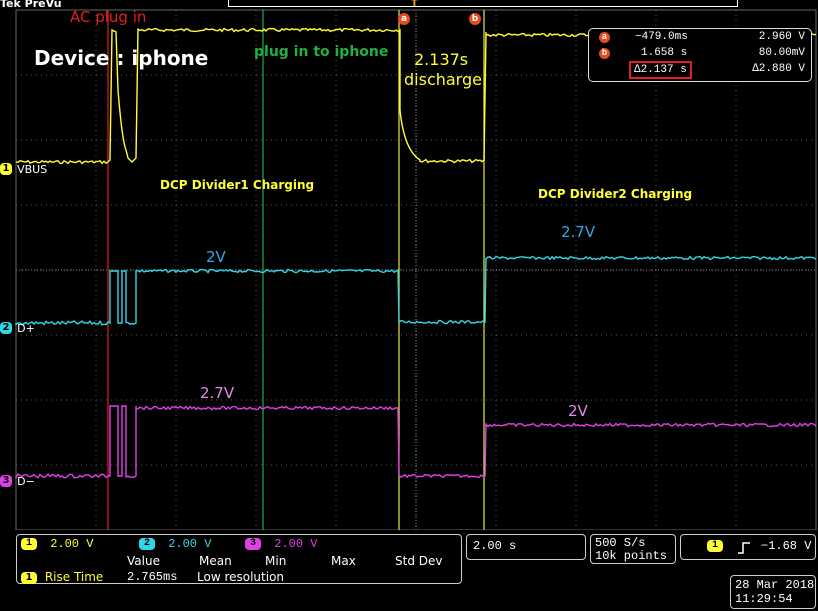 Image resolution: width=818 pixels, height=611 pixels. I want to click on timebase-panel: 2.00 s, so click(526, 547).